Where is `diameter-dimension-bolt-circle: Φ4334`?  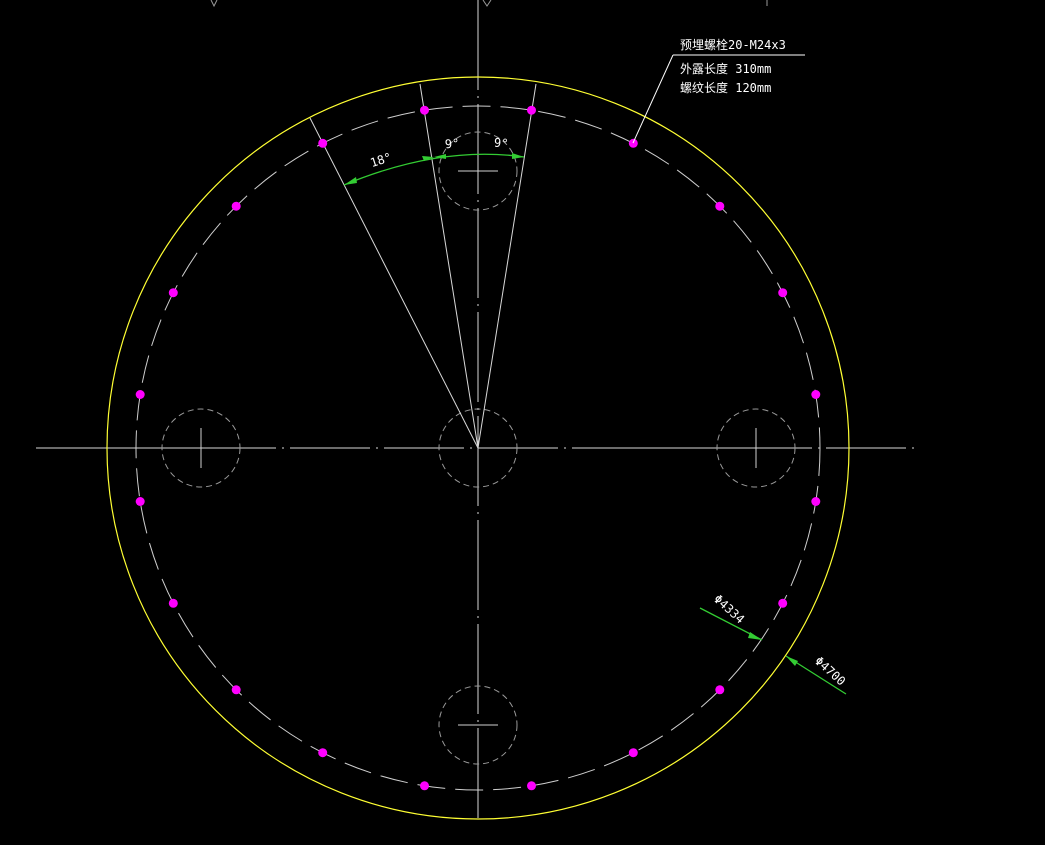
diameter-dimension-bolt-circle: Φ4334 is located at coordinates (731, 616).